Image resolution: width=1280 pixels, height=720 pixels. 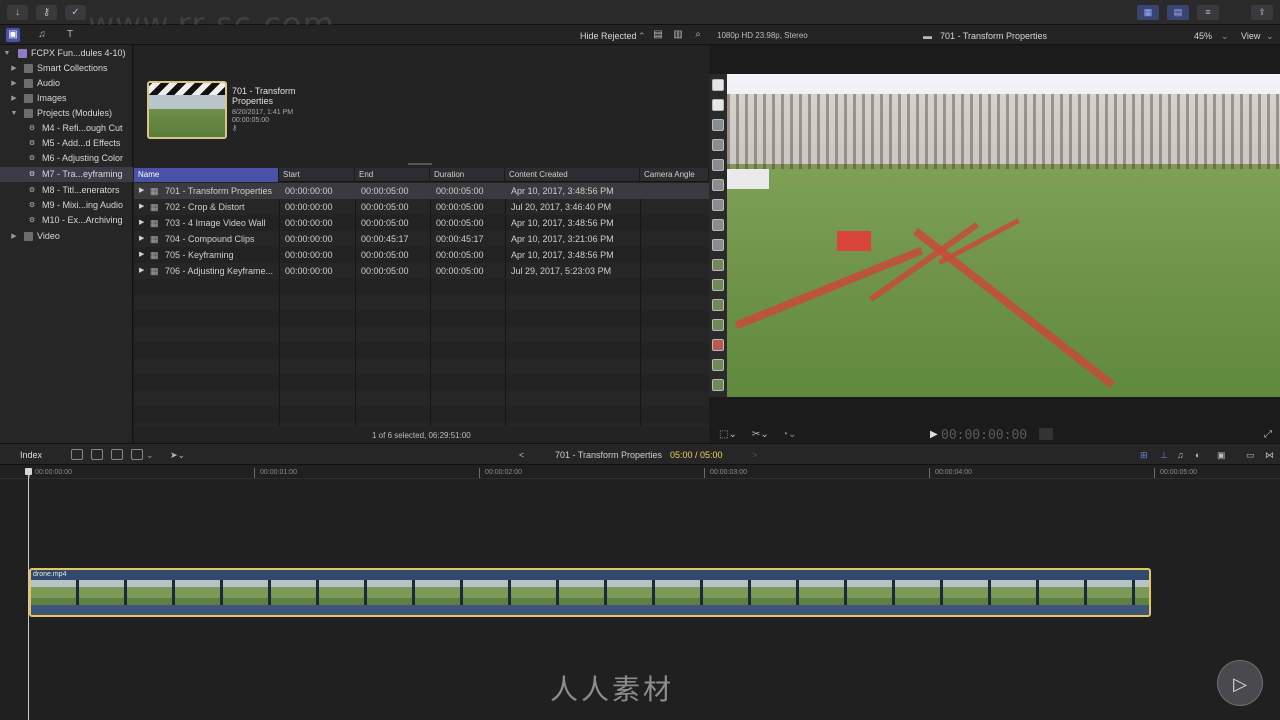 What do you see at coordinates (31, 455) in the screenshot?
I see `timeline-index-button: Index` at bounding box center [31, 455].